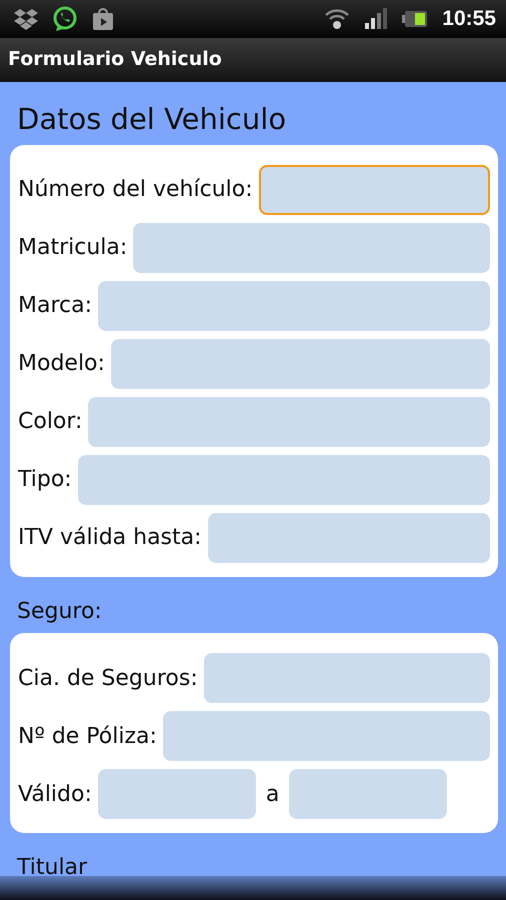 This screenshot has width=506, height=900. I want to click on field-label: Tipo:, so click(45, 479).